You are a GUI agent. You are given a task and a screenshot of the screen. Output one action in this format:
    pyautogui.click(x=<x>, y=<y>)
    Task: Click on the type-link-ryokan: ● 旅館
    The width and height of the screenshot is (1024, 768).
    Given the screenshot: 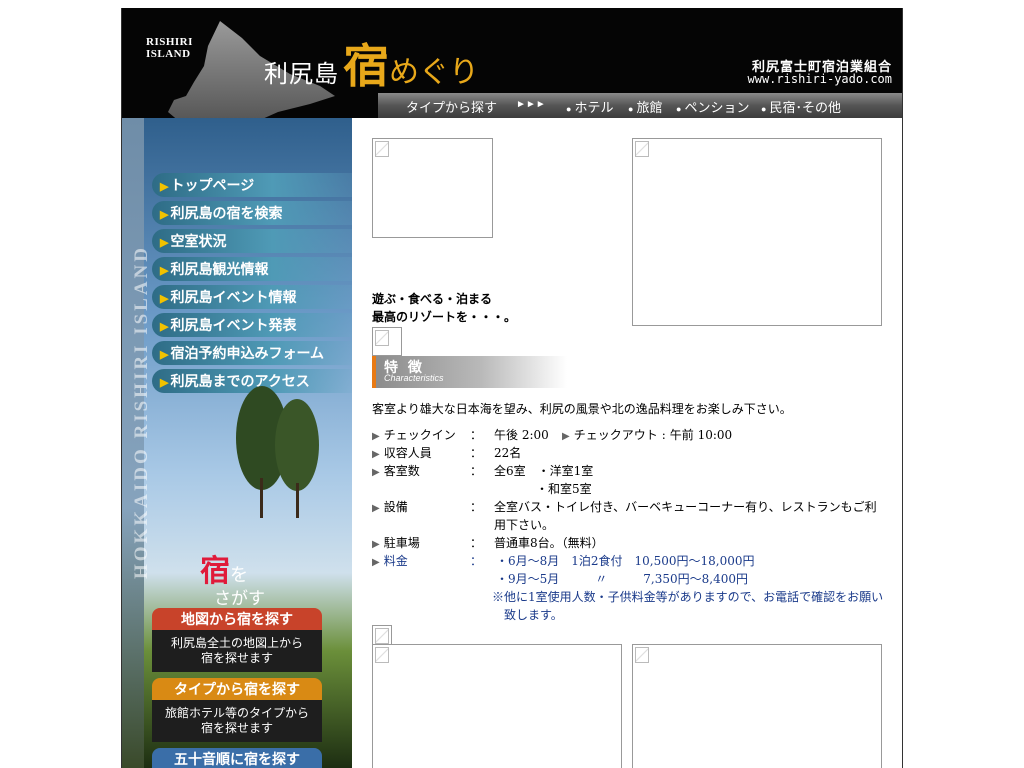 What is the action you would take?
    pyautogui.click(x=645, y=106)
    